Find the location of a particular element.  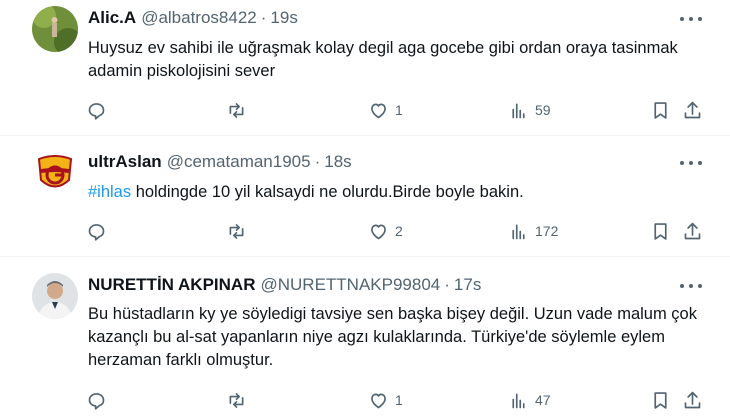

timestamp: 17s is located at coordinates (467, 285).